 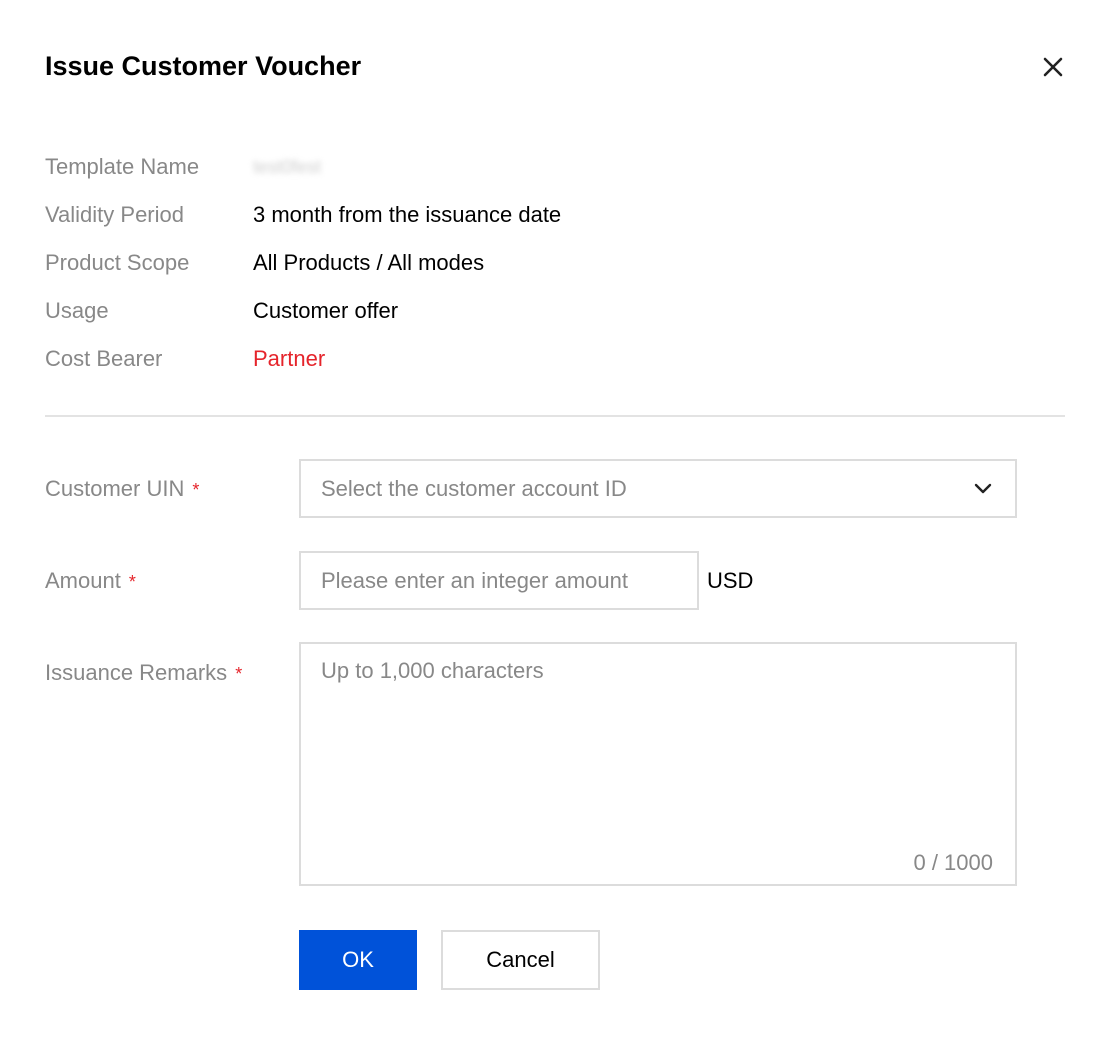 I want to click on customer-uin-select: Select the customer account ID, so click(x=658, y=488).